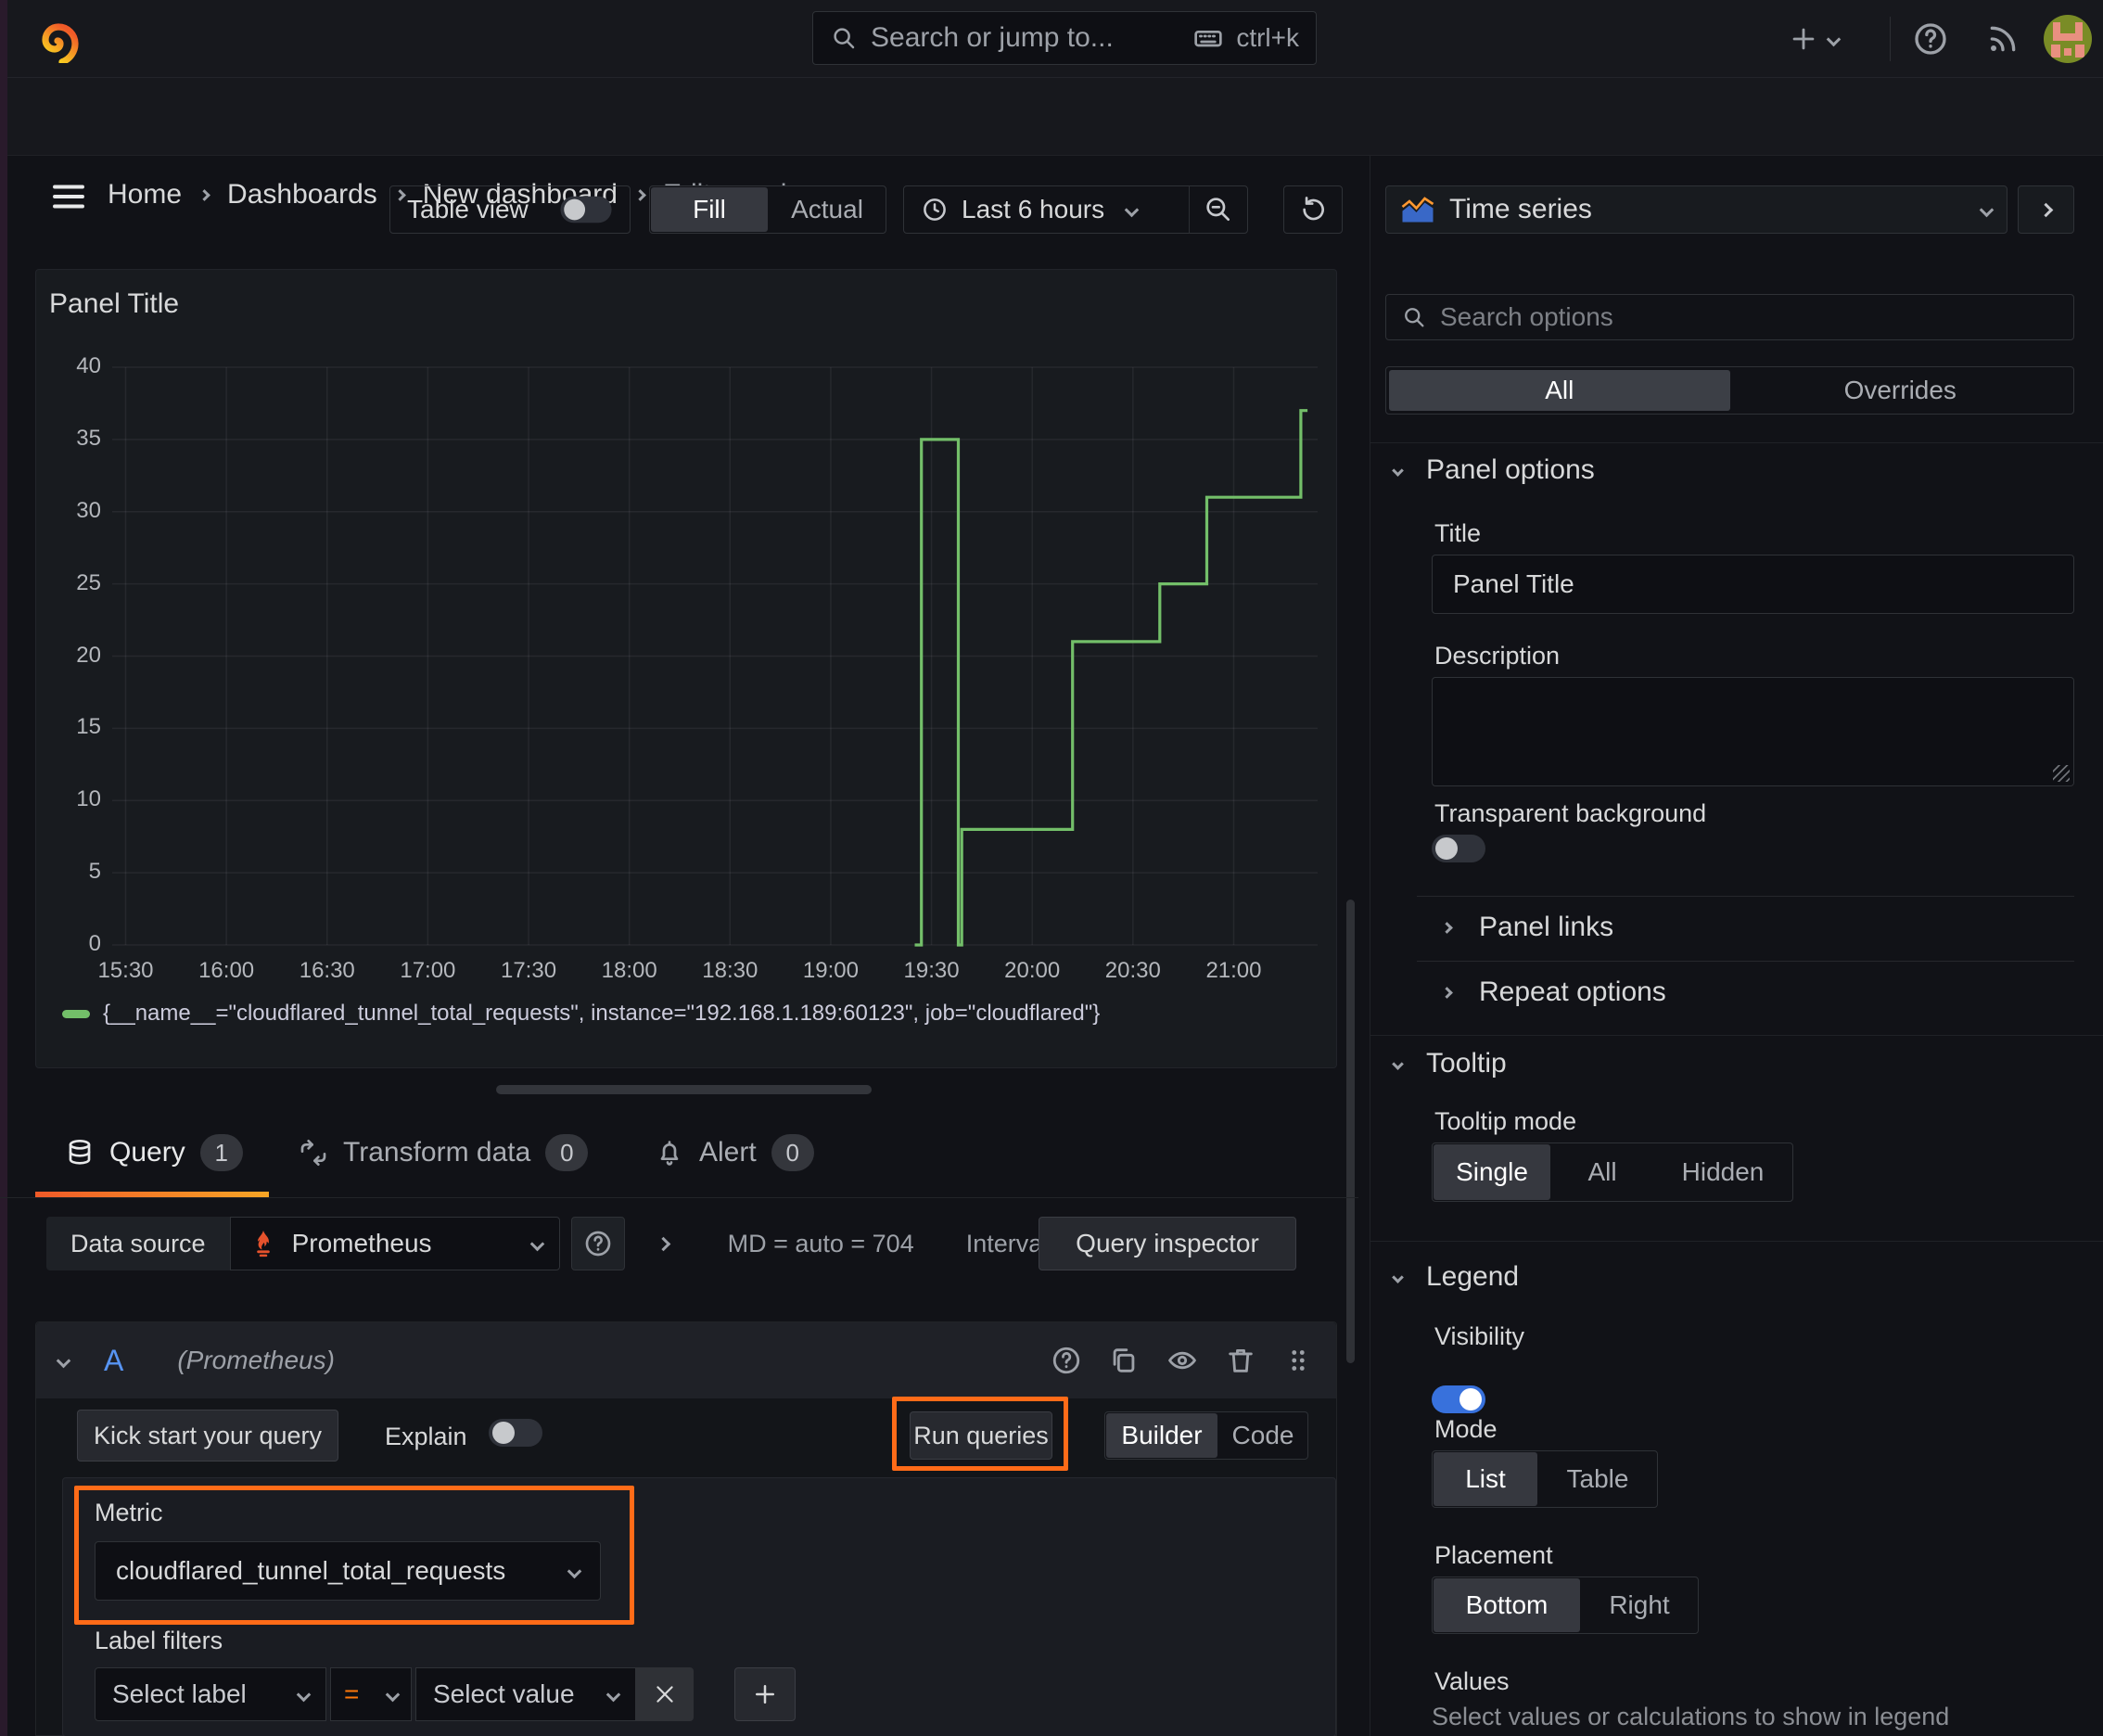 Image resolution: width=2103 pixels, height=1736 pixels. Describe the element at coordinates (1208, 39) in the screenshot. I see `keyboard-icon` at that location.